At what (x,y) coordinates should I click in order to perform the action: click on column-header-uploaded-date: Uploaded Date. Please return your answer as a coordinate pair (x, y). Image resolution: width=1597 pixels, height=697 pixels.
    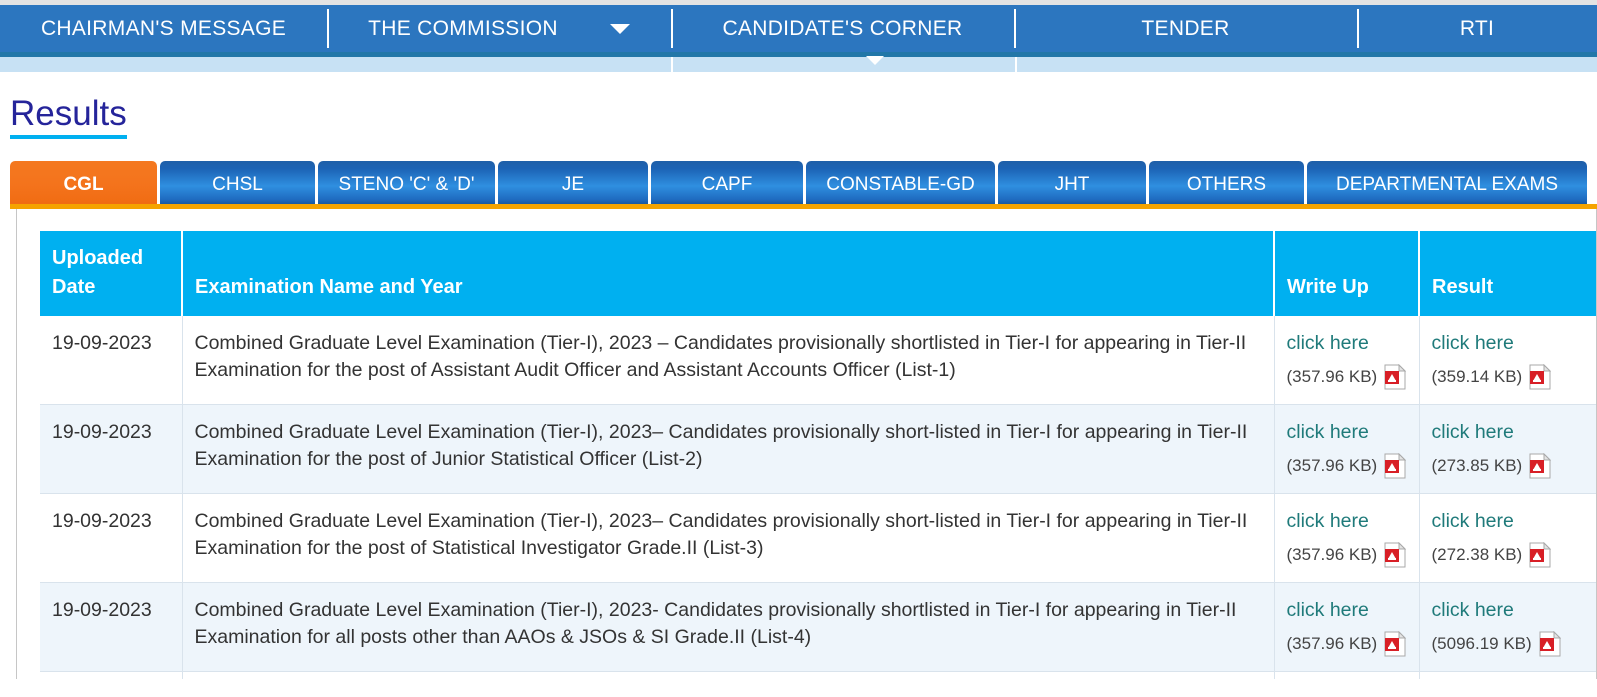
    Looking at the image, I should click on (111, 273).